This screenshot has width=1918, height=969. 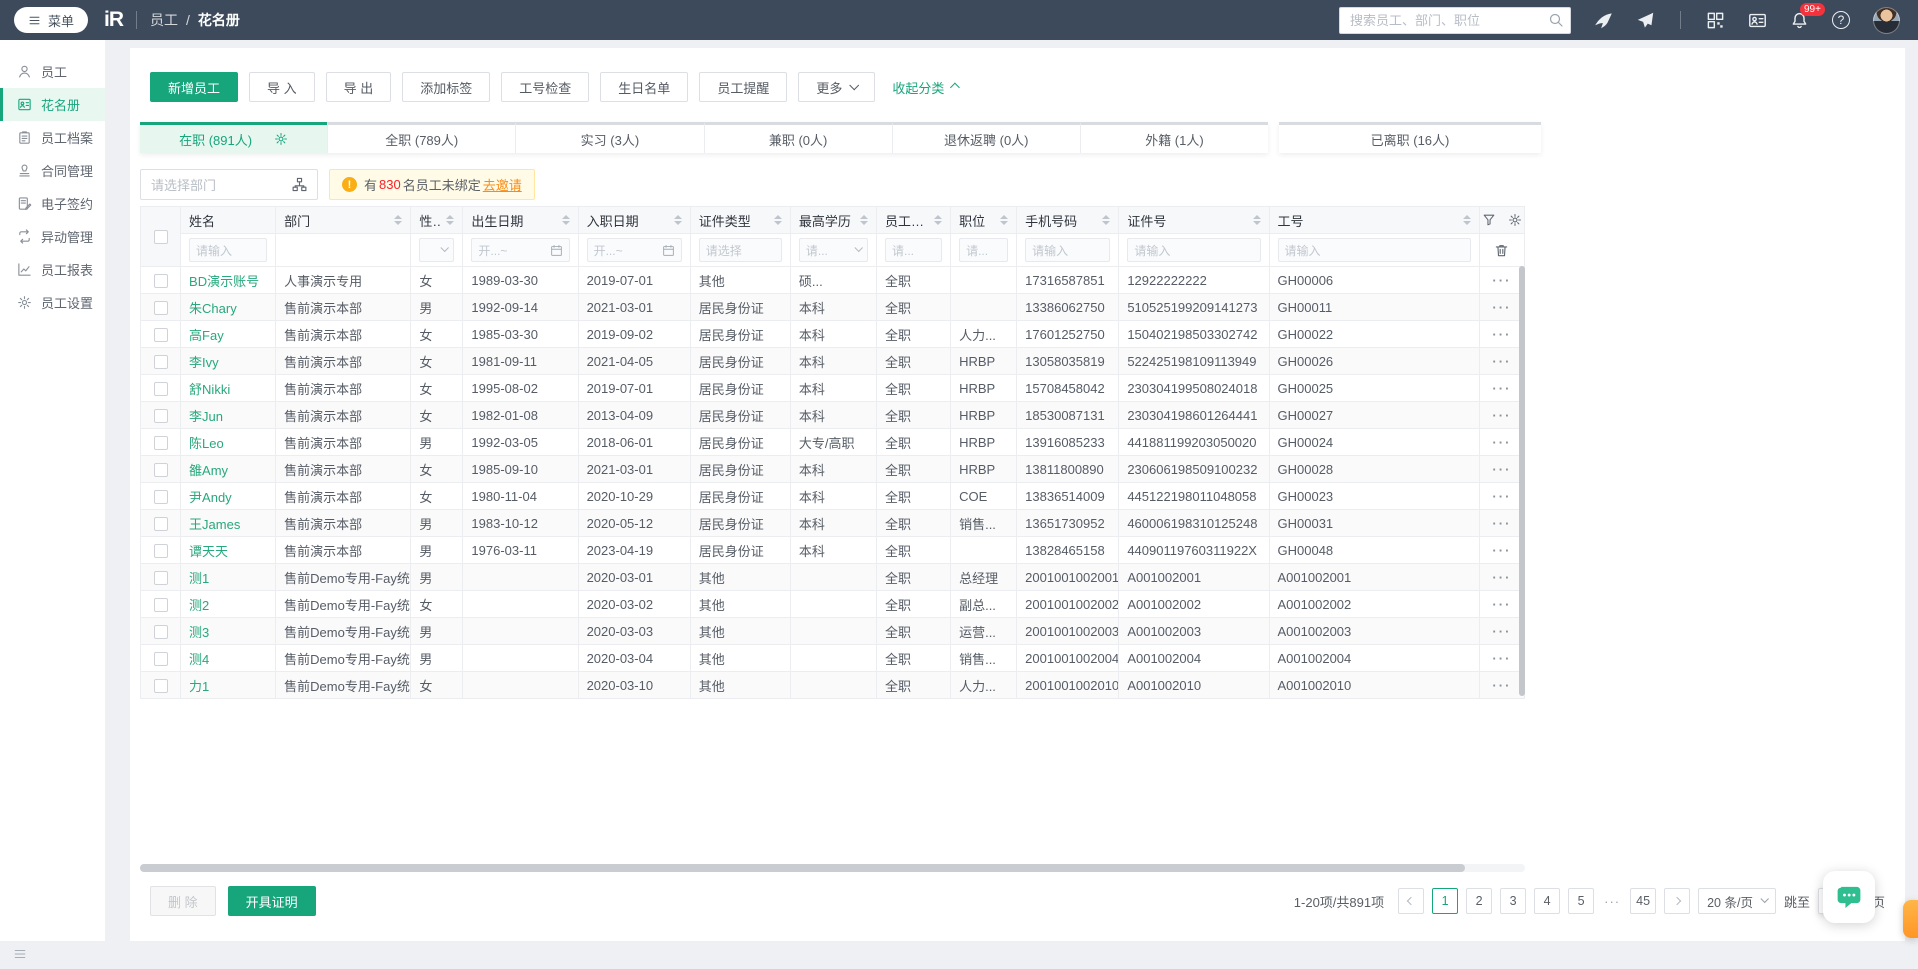 I want to click on empno-check-button: 工号检查, so click(x=545, y=87).